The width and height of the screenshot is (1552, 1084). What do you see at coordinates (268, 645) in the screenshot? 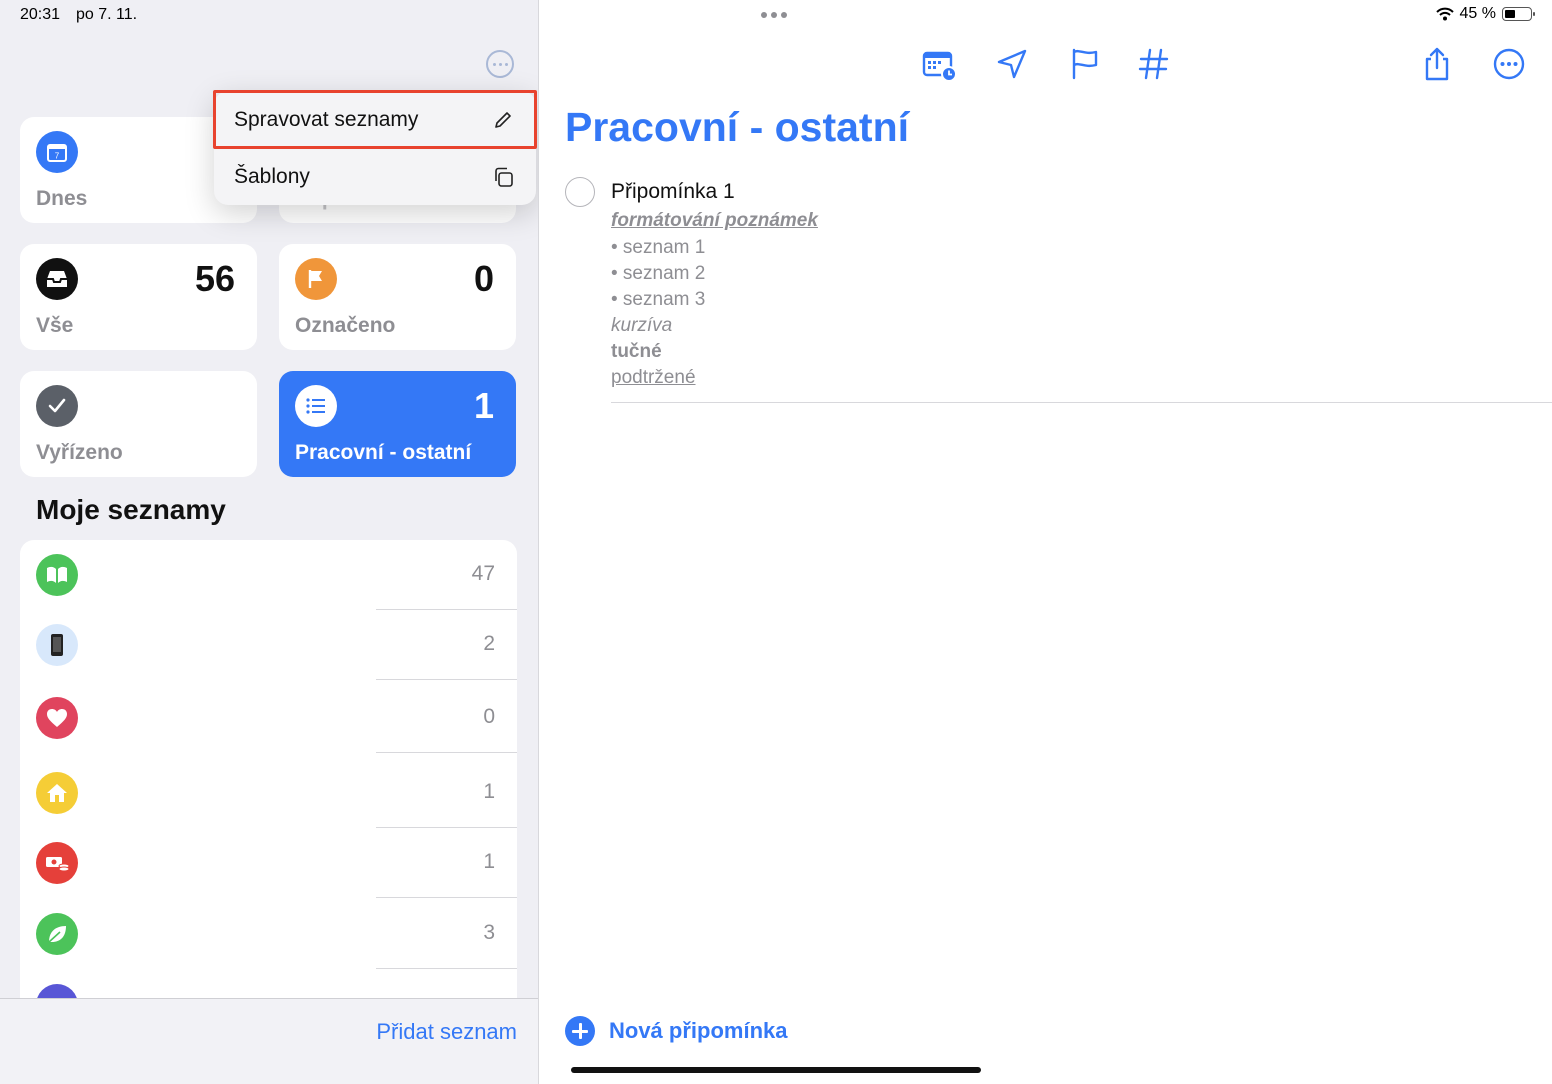
I see `list-item: 2` at bounding box center [268, 645].